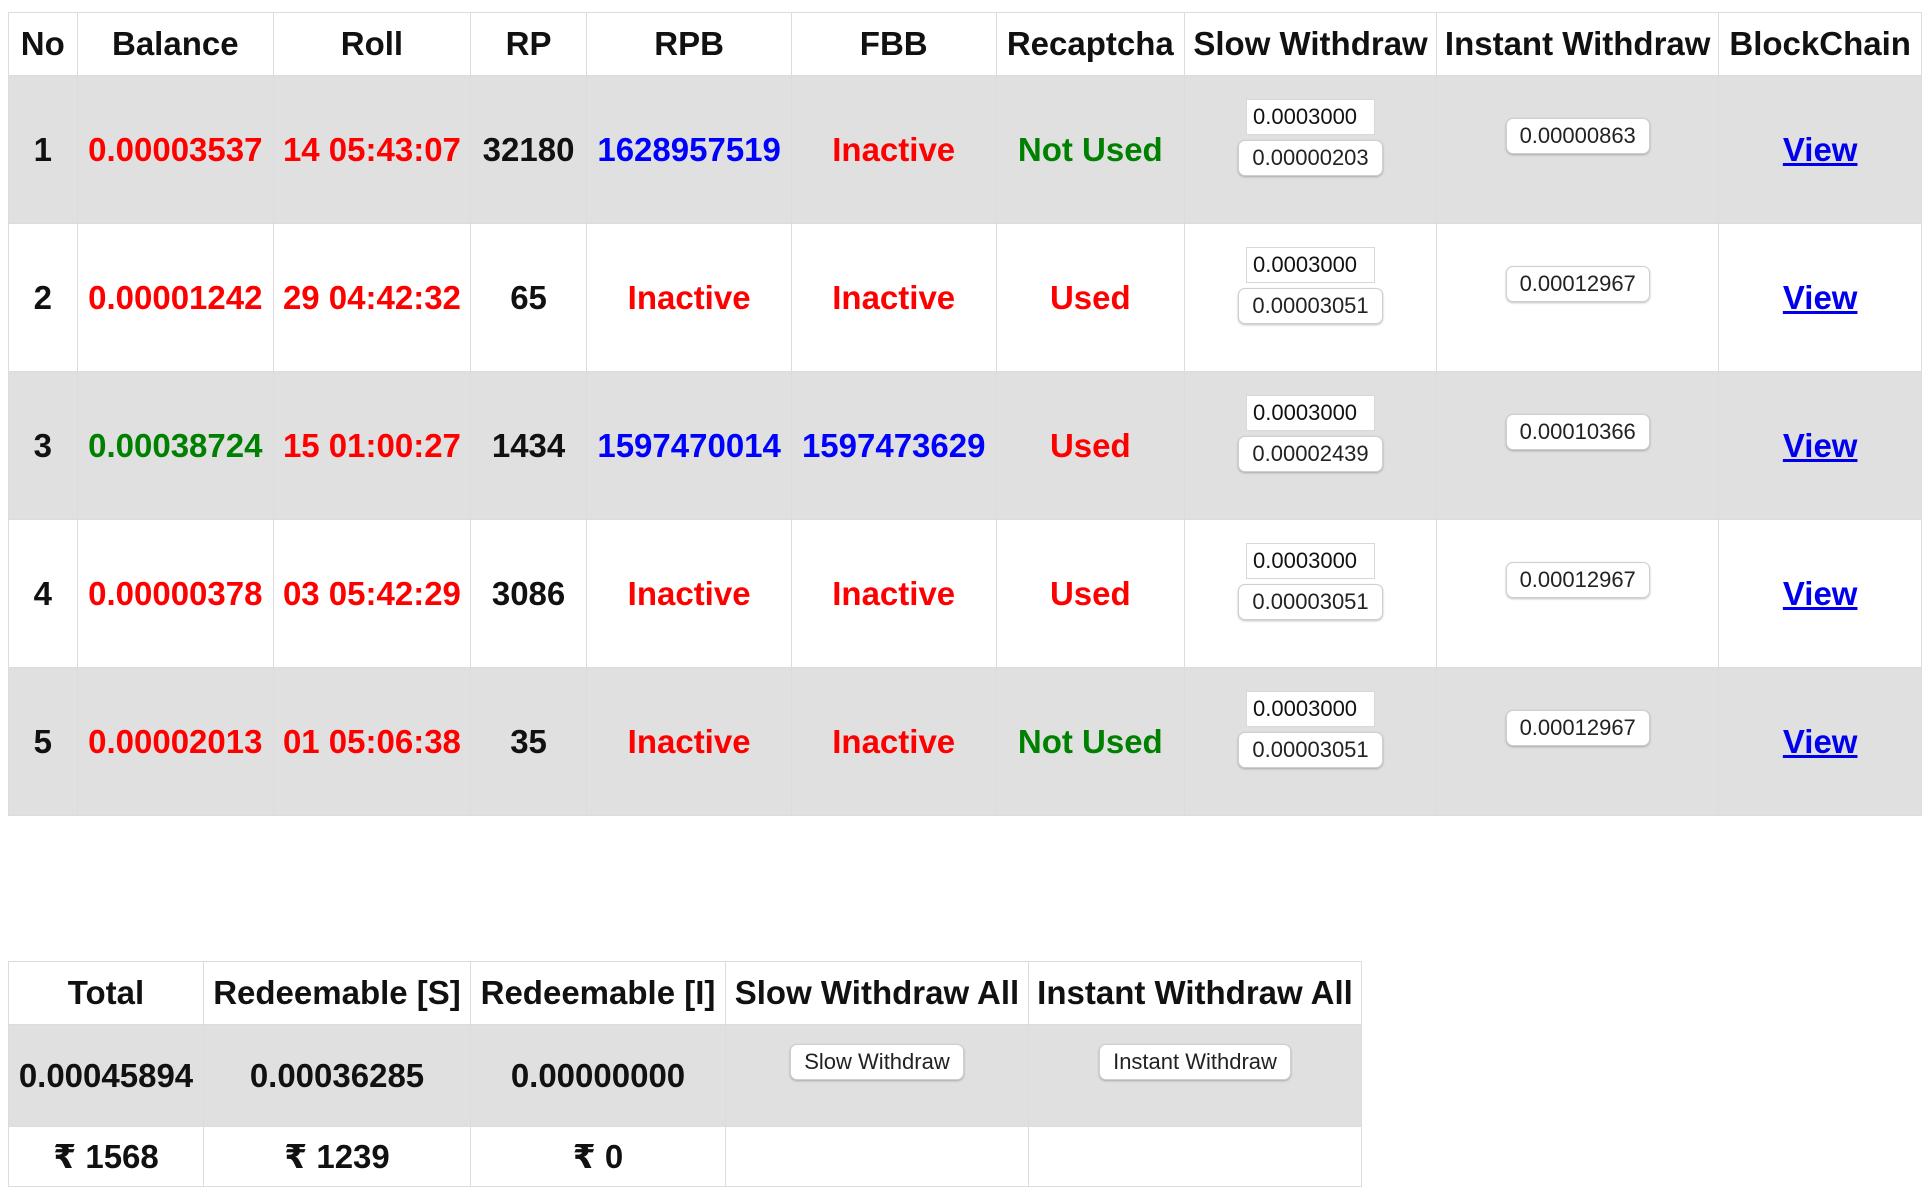  What do you see at coordinates (372, 593) in the screenshot?
I see `roll-value: 03 05:42:29` at bounding box center [372, 593].